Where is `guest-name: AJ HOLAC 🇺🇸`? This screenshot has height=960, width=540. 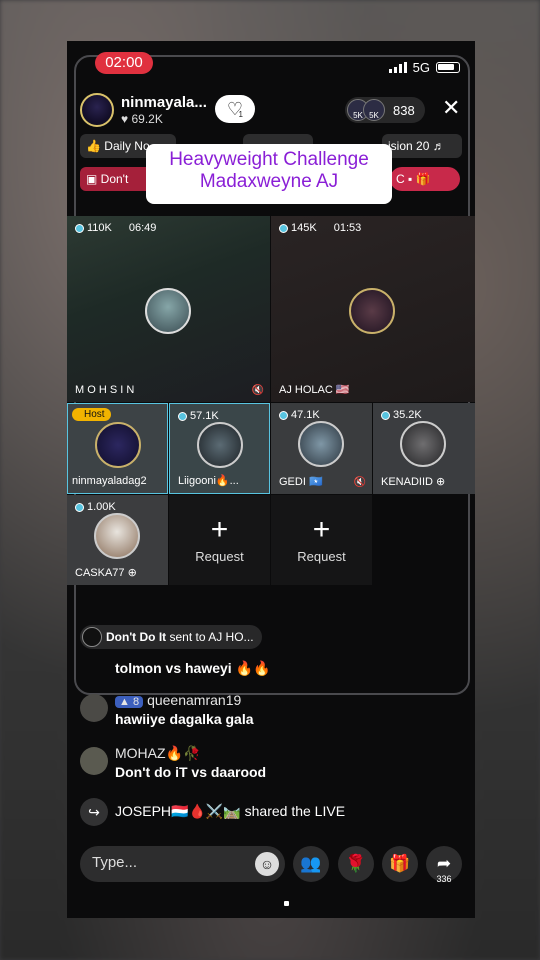 guest-name: AJ HOLAC 🇺🇸 is located at coordinates (314, 390).